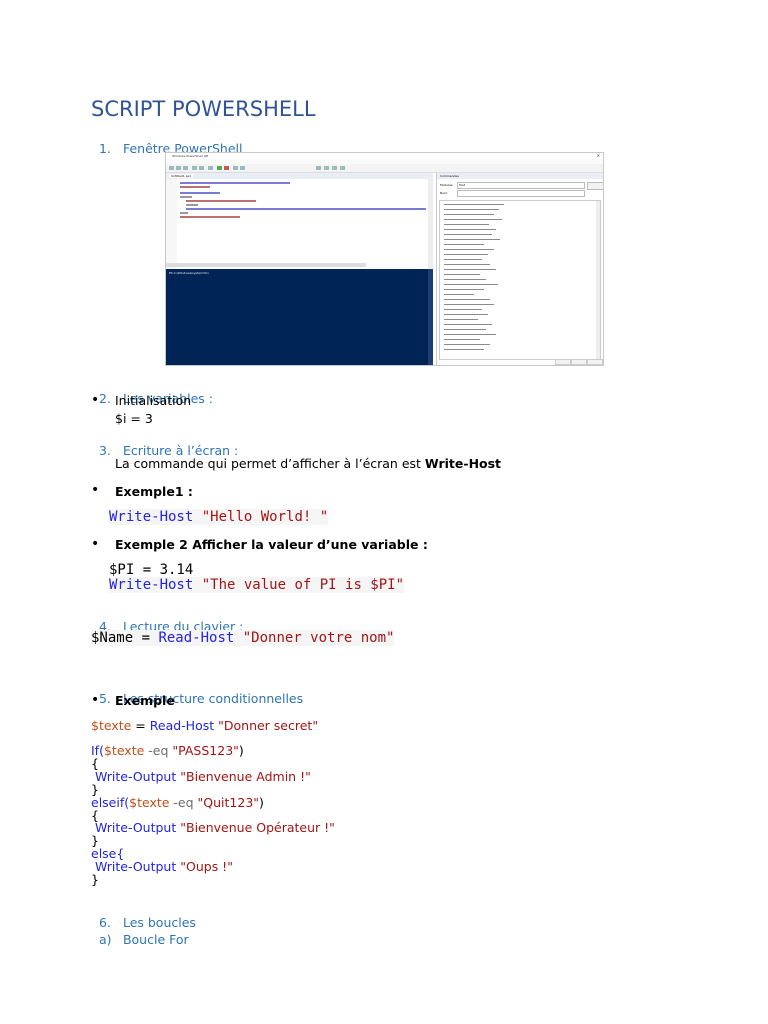 The image size is (768, 1024). What do you see at coordinates (318, 638) in the screenshot?
I see `code-string: "Donner votre nom"` at bounding box center [318, 638].